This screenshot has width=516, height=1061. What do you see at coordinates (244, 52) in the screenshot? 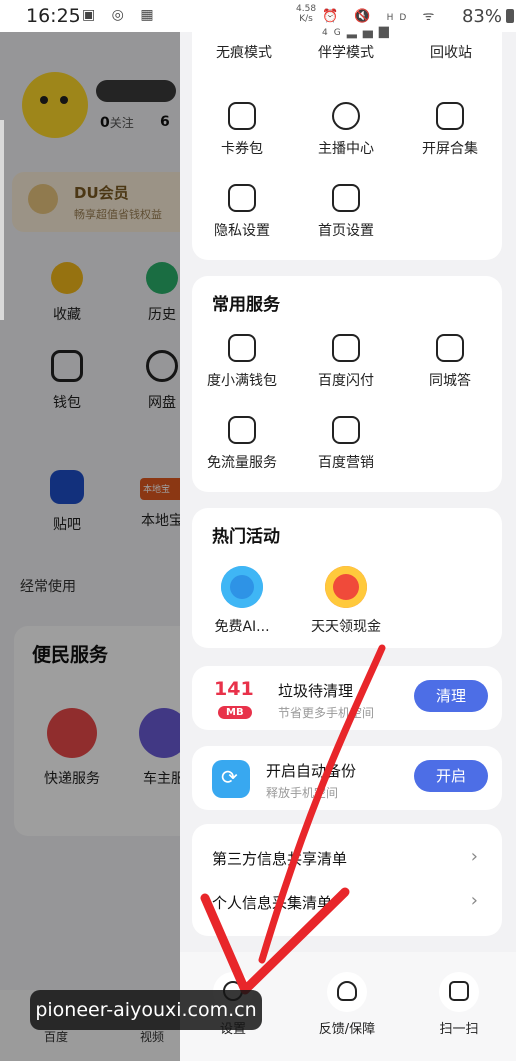
I see `incognito-mode: 无痕模式` at bounding box center [244, 52].